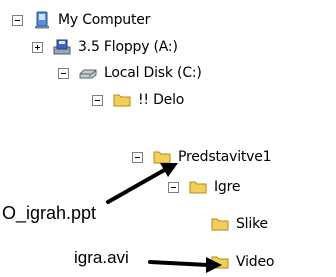 This screenshot has width=336, height=277. I want to click on annotation-arrows, so click(164, 218).